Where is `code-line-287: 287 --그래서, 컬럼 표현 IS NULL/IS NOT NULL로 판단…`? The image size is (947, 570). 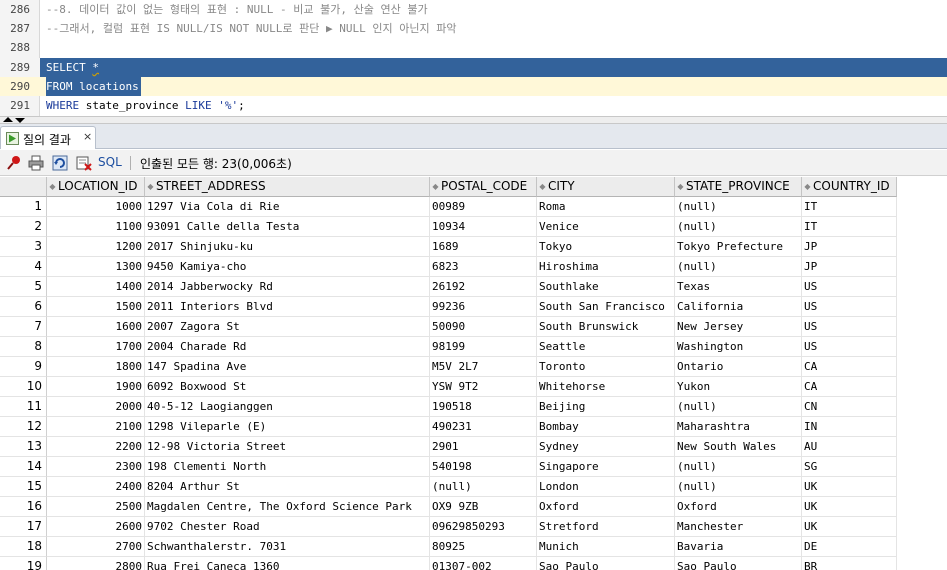 code-line-287: 287 --그래서, 컬럼 표현 IS NULL/IS NOT NULL로 판단… is located at coordinates (473, 28).